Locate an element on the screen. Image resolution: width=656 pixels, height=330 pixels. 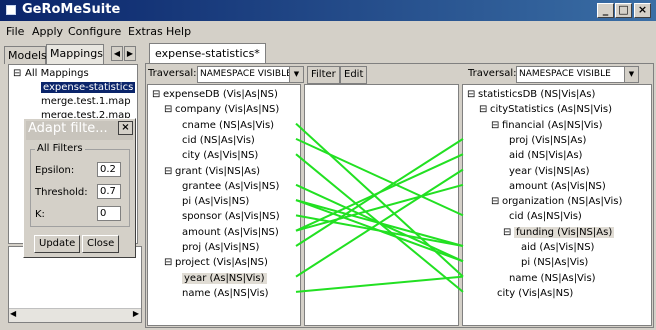
menu-file: File is located at coordinates (15, 31).